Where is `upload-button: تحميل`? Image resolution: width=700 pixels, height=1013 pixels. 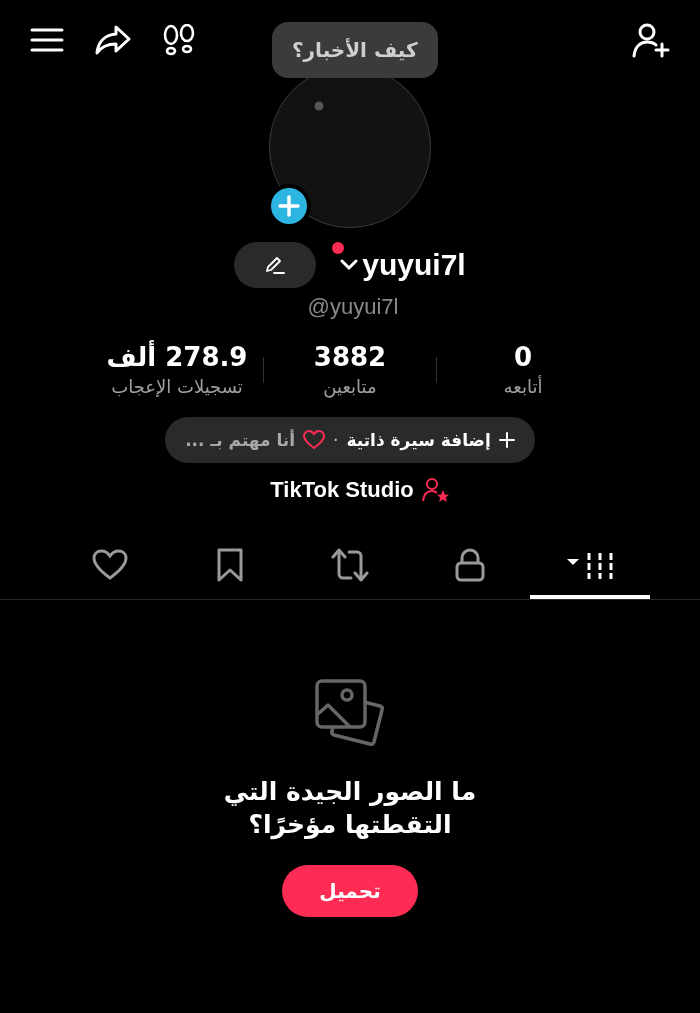 upload-button: تحميل is located at coordinates (350, 891).